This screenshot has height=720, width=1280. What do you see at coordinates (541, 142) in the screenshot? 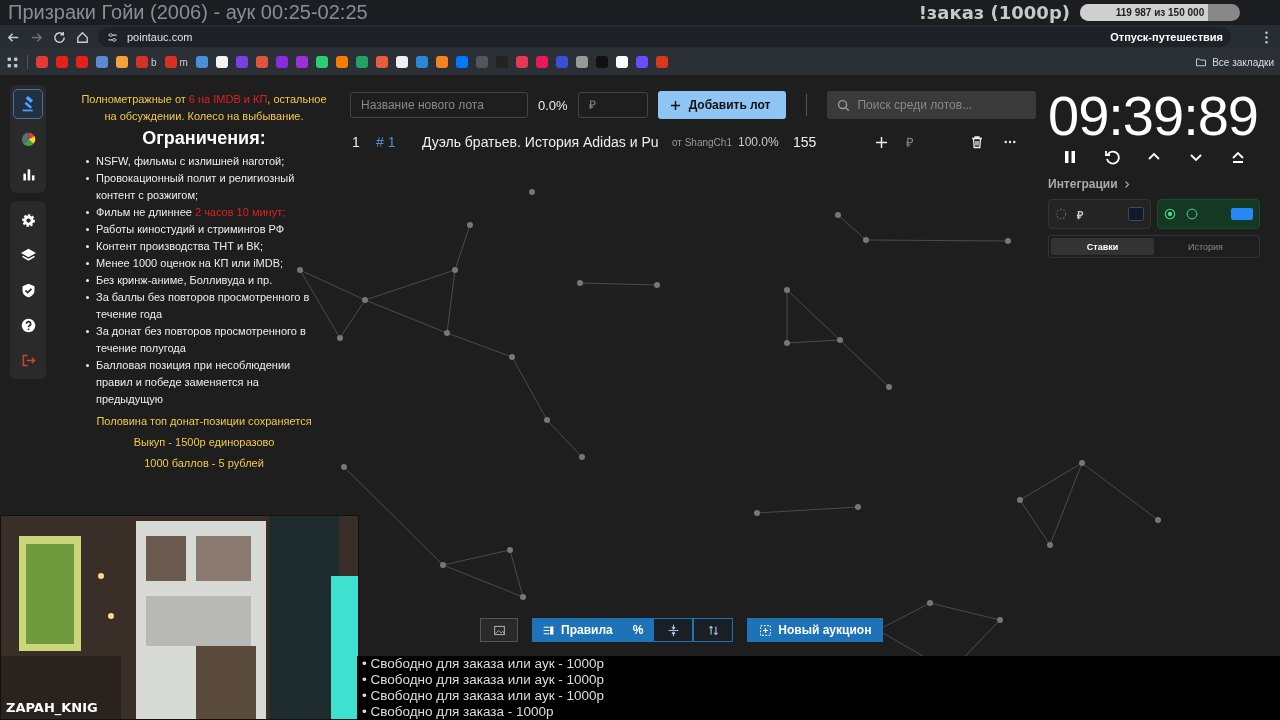
I see `lot-name: Дуэль братьев. История Adidas и Pu` at bounding box center [541, 142].